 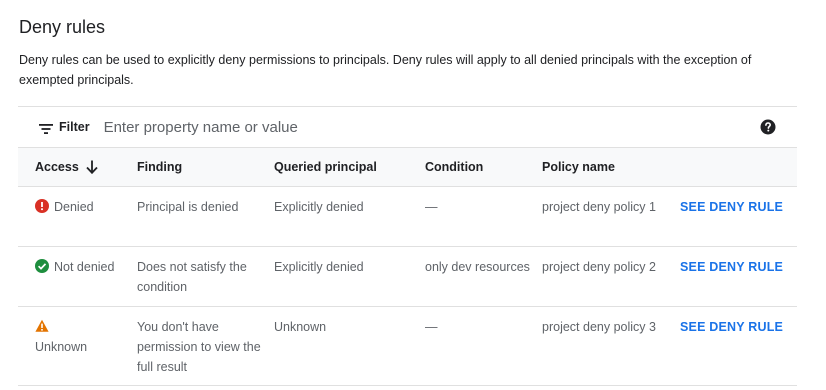 What do you see at coordinates (768, 127) in the screenshot?
I see `help-circle-icon` at bounding box center [768, 127].